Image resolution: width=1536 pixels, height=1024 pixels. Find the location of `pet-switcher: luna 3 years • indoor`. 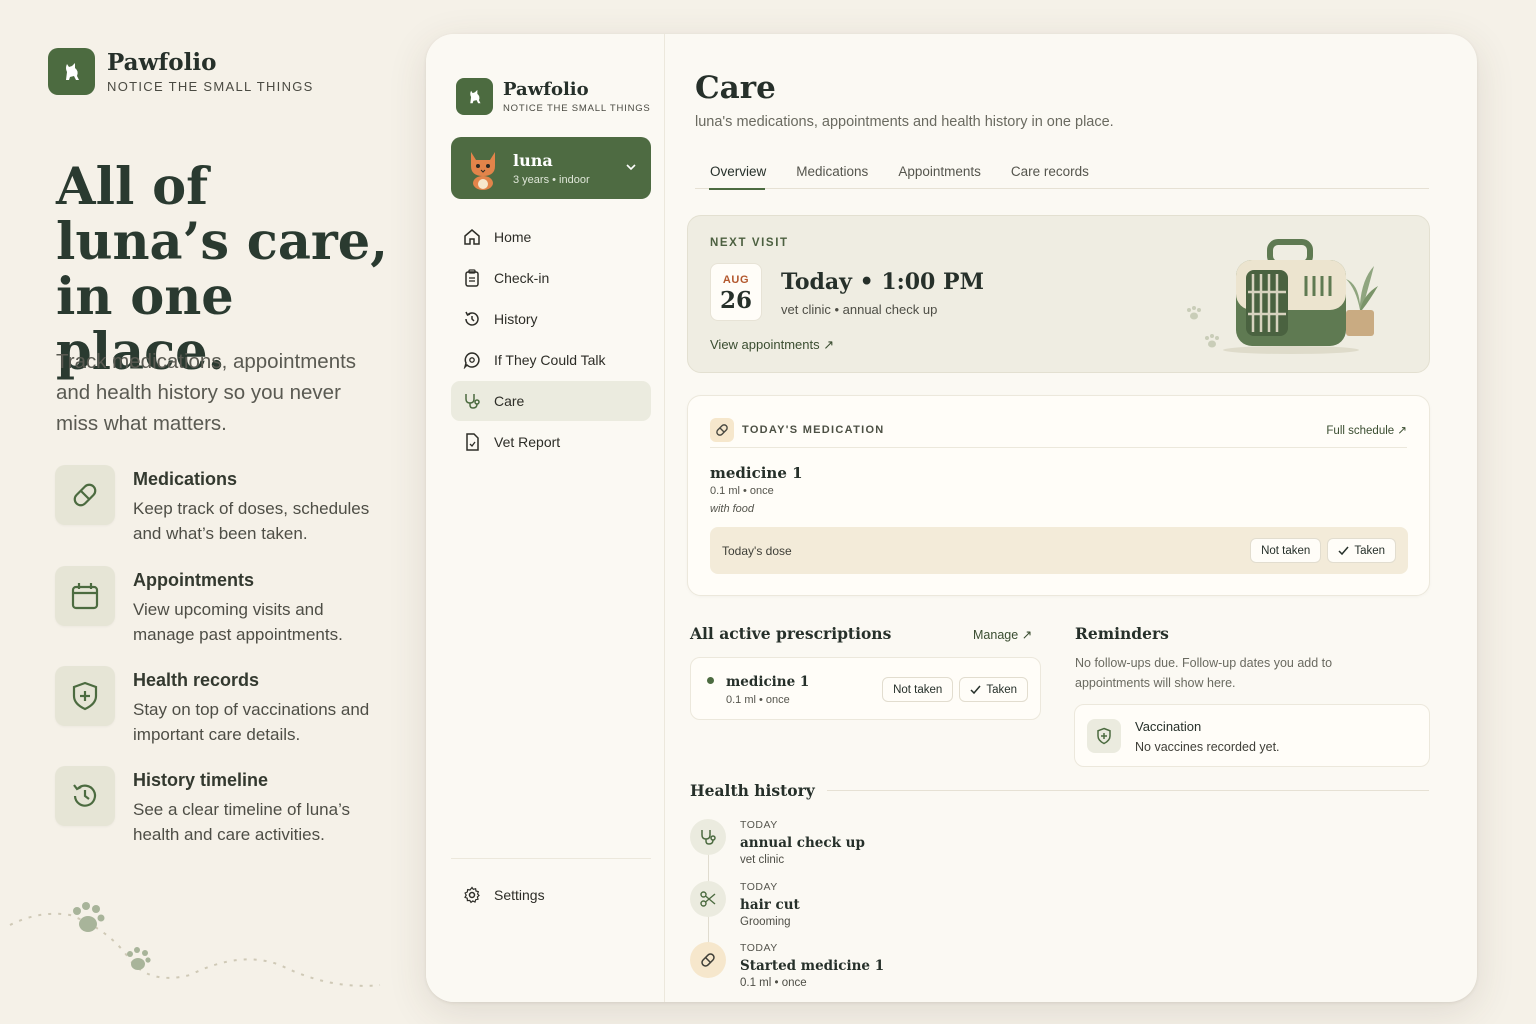

pet-switcher: luna 3 years • indoor is located at coordinates (551, 168).